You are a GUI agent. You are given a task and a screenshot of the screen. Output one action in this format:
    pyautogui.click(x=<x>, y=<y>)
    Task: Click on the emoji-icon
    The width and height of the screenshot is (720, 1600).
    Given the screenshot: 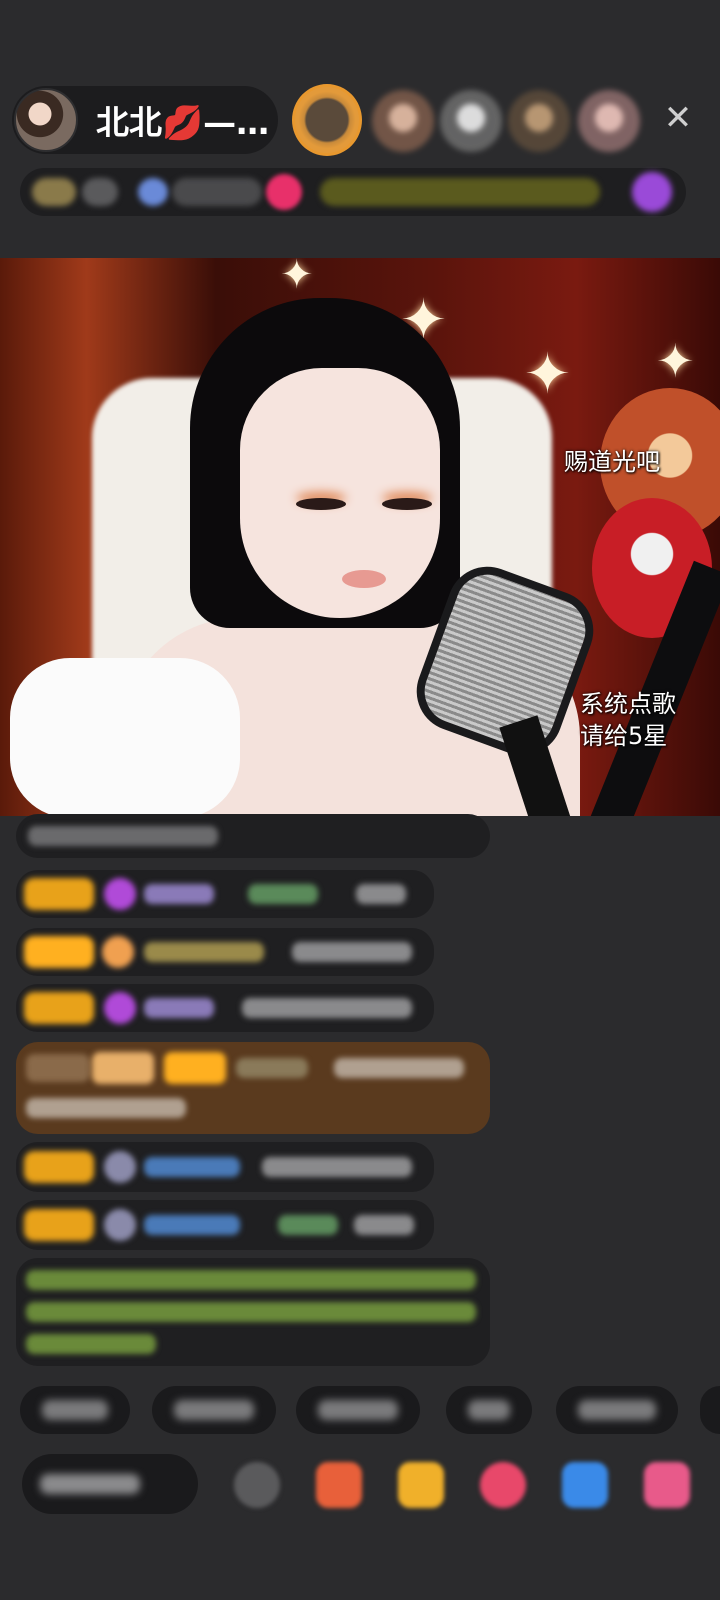 What is the action you would take?
    pyautogui.click(x=257, y=1485)
    